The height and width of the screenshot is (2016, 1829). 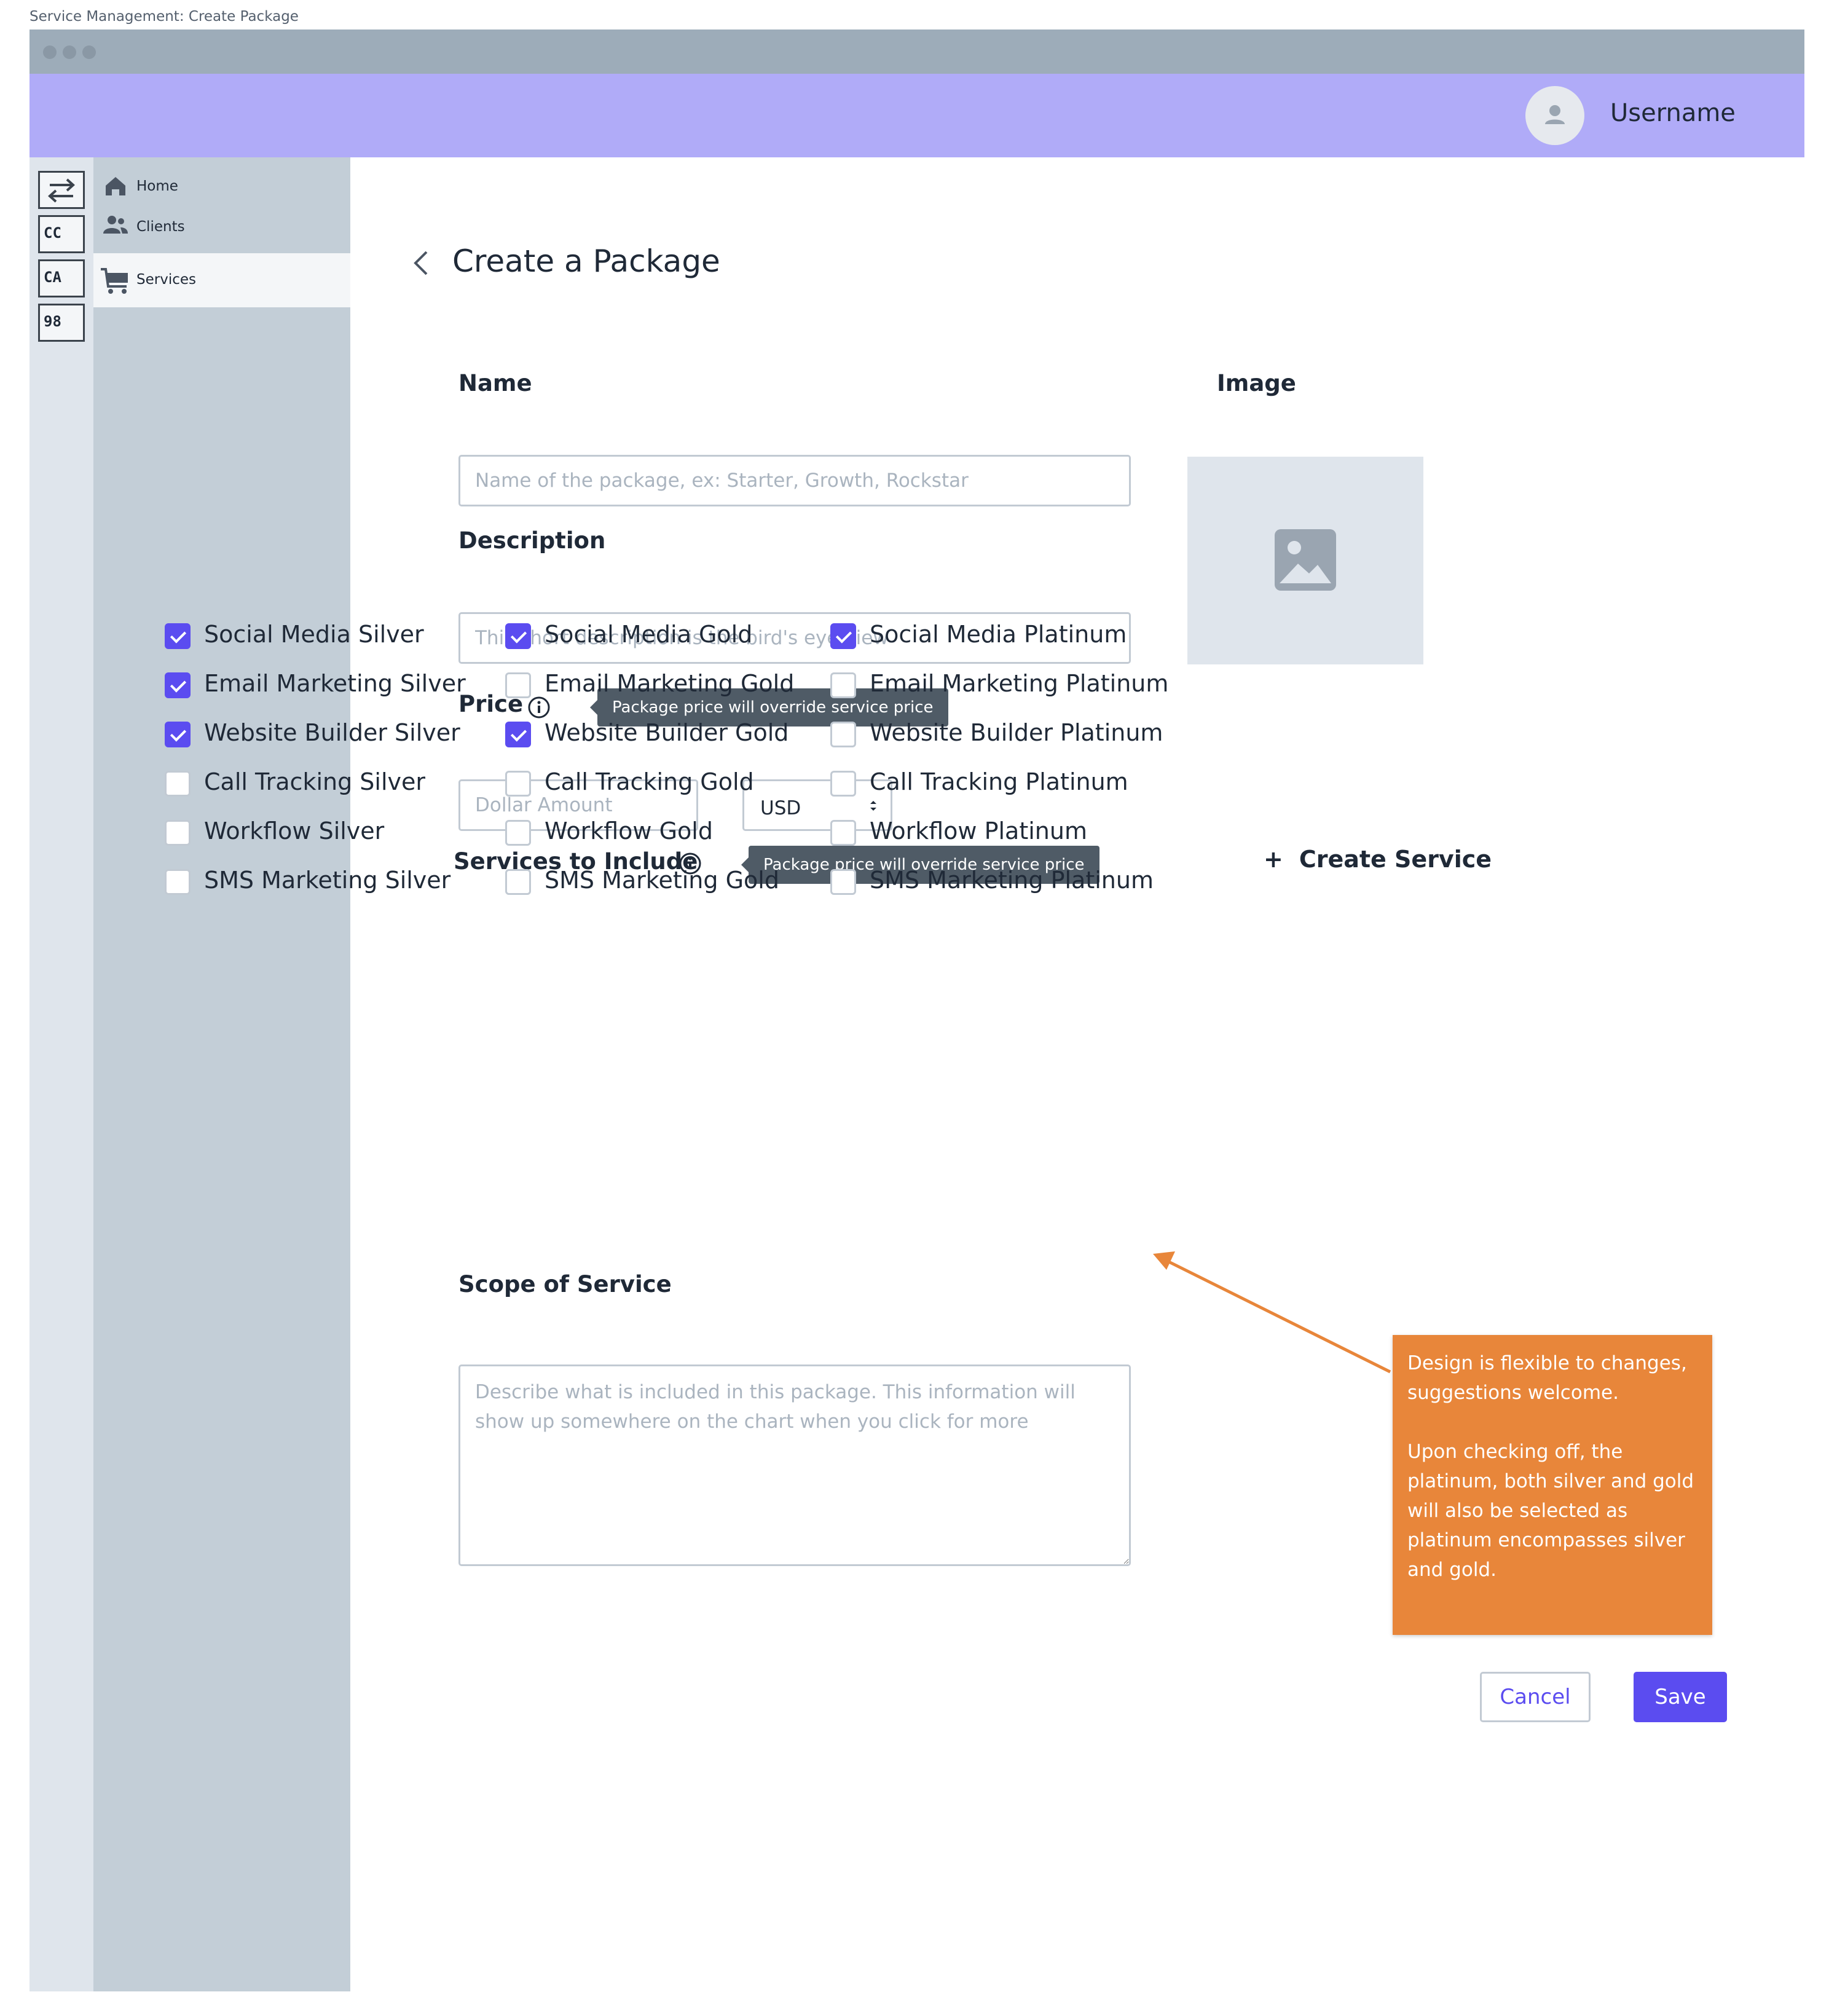 I want to click on user-icon, so click(x=1555, y=114).